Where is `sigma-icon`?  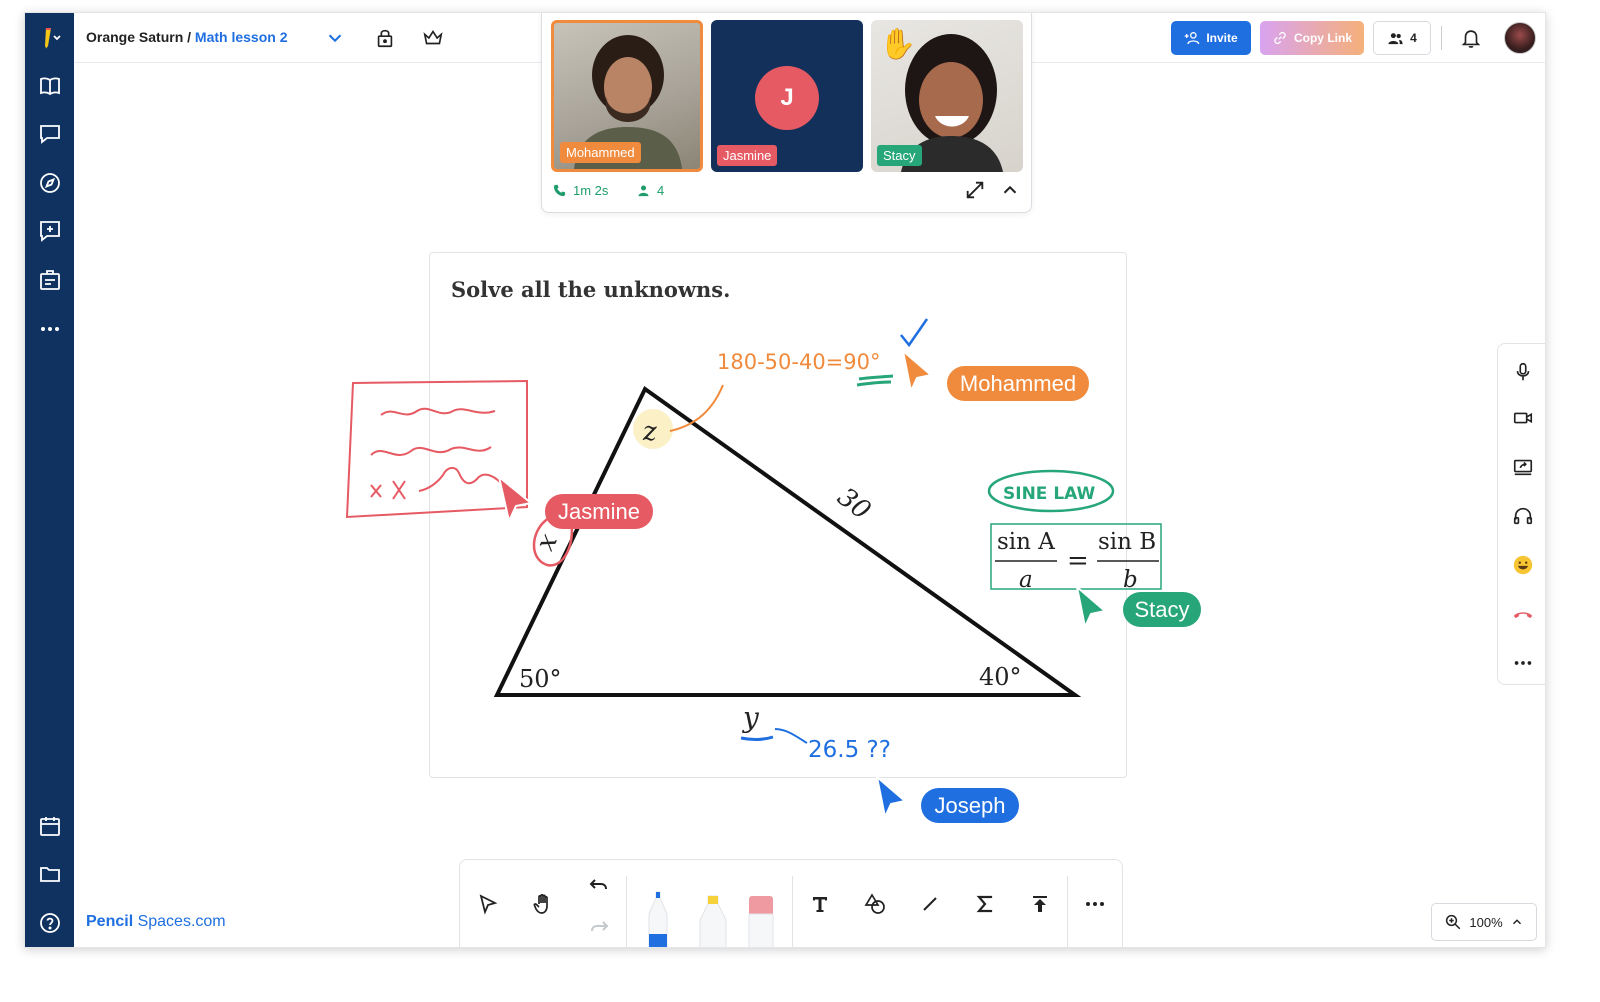 sigma-icon is located at coordinates (984, 904).